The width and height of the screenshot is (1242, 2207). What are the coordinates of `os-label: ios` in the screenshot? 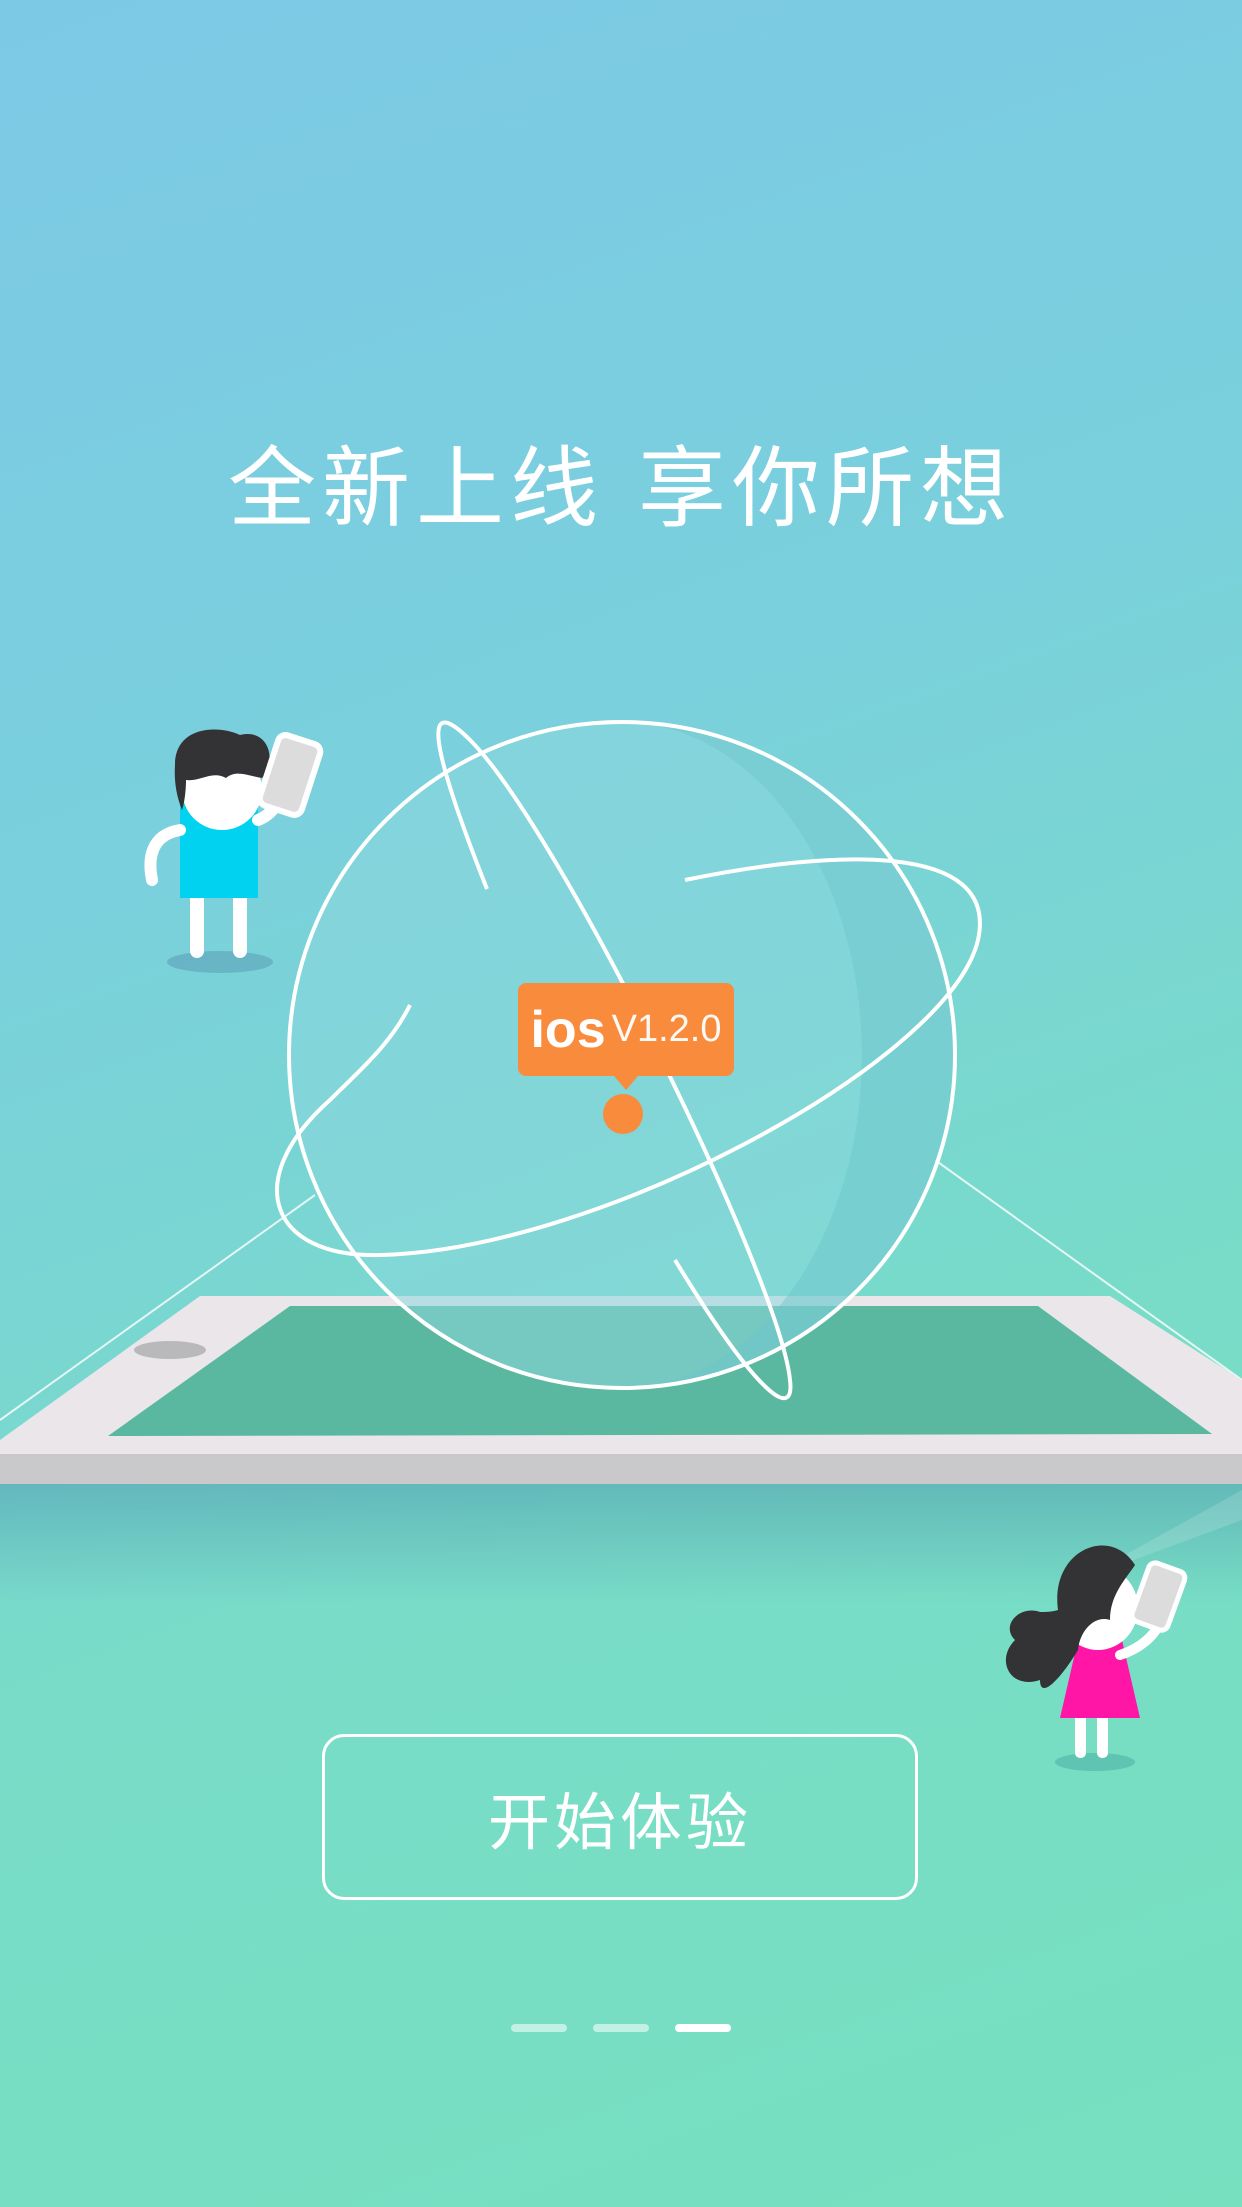 It's located at (568, 1029).